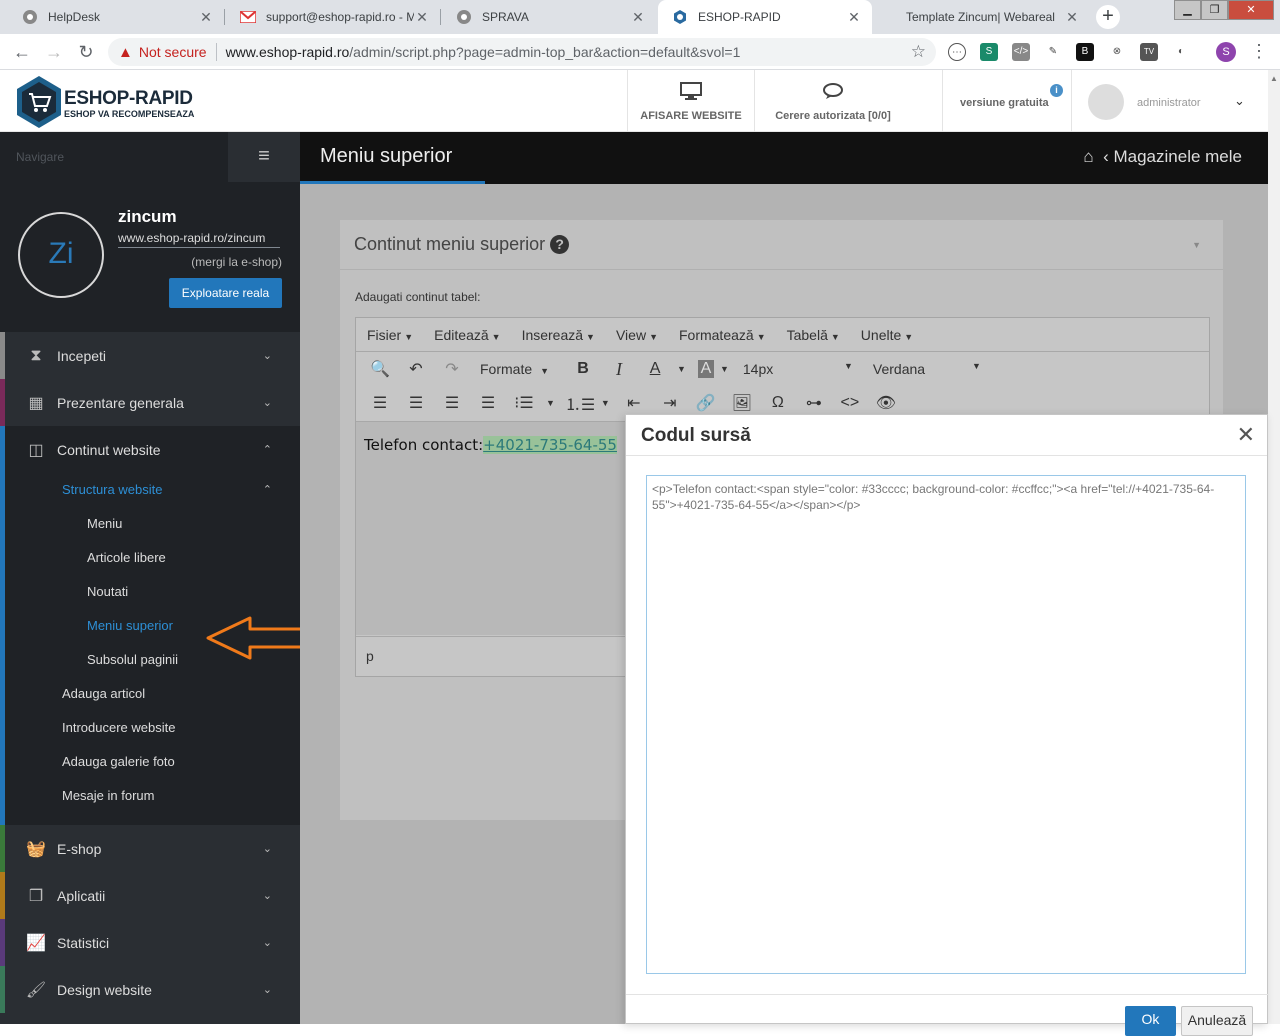 The width and height of the screenshot is (1280, 1036). I want to click on numbered-list-icon: ⒈☰, so click(580, 403).